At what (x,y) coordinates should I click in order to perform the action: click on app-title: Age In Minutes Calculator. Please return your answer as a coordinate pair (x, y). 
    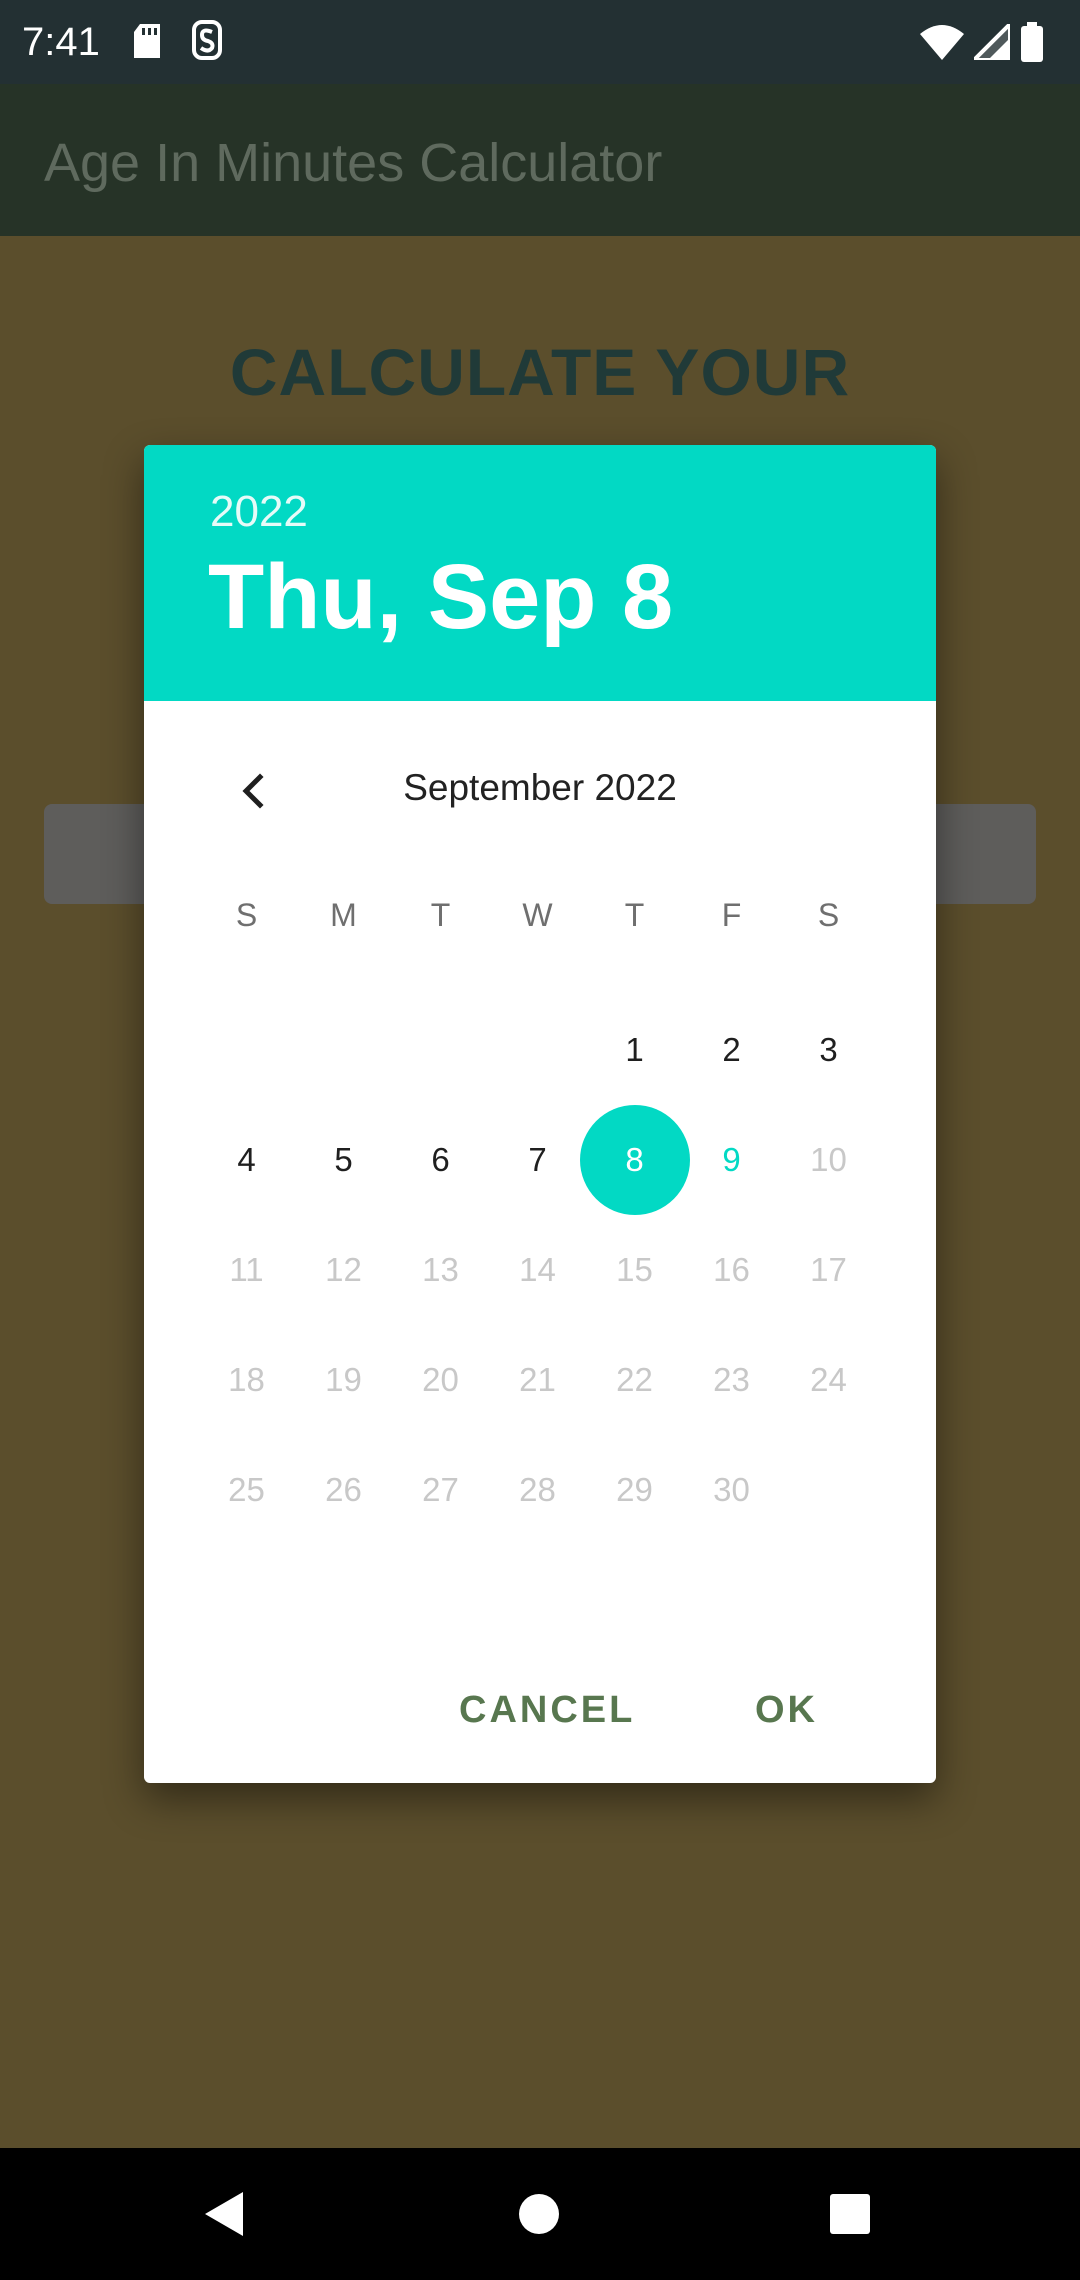
    Looking at the image, I should click on (353, 163).